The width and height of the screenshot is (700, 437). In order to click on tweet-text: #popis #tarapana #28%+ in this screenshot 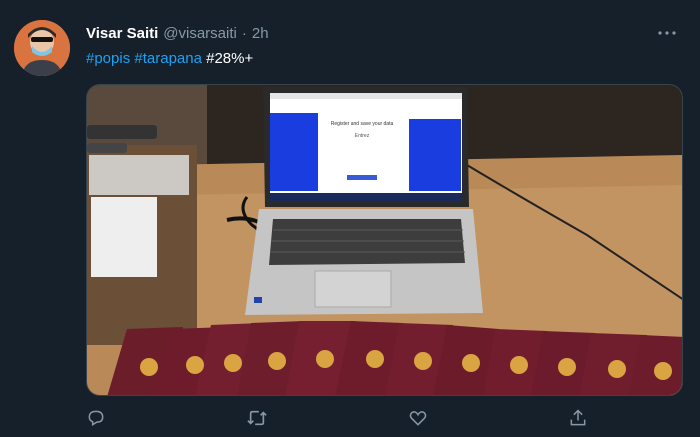, I will do `click(169, 59)`.